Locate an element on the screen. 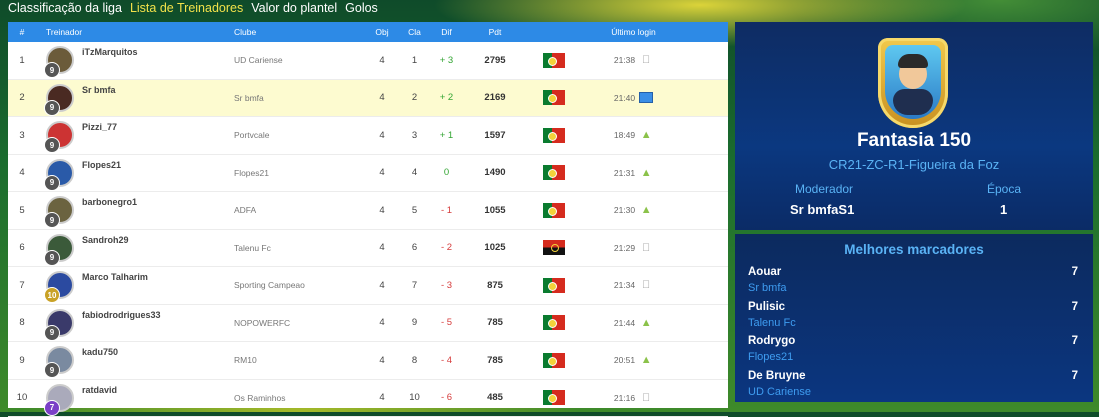 This screenshot has height=417, width=1099. coach-name: iTzMarquitos is located at coordinates (110, 52).